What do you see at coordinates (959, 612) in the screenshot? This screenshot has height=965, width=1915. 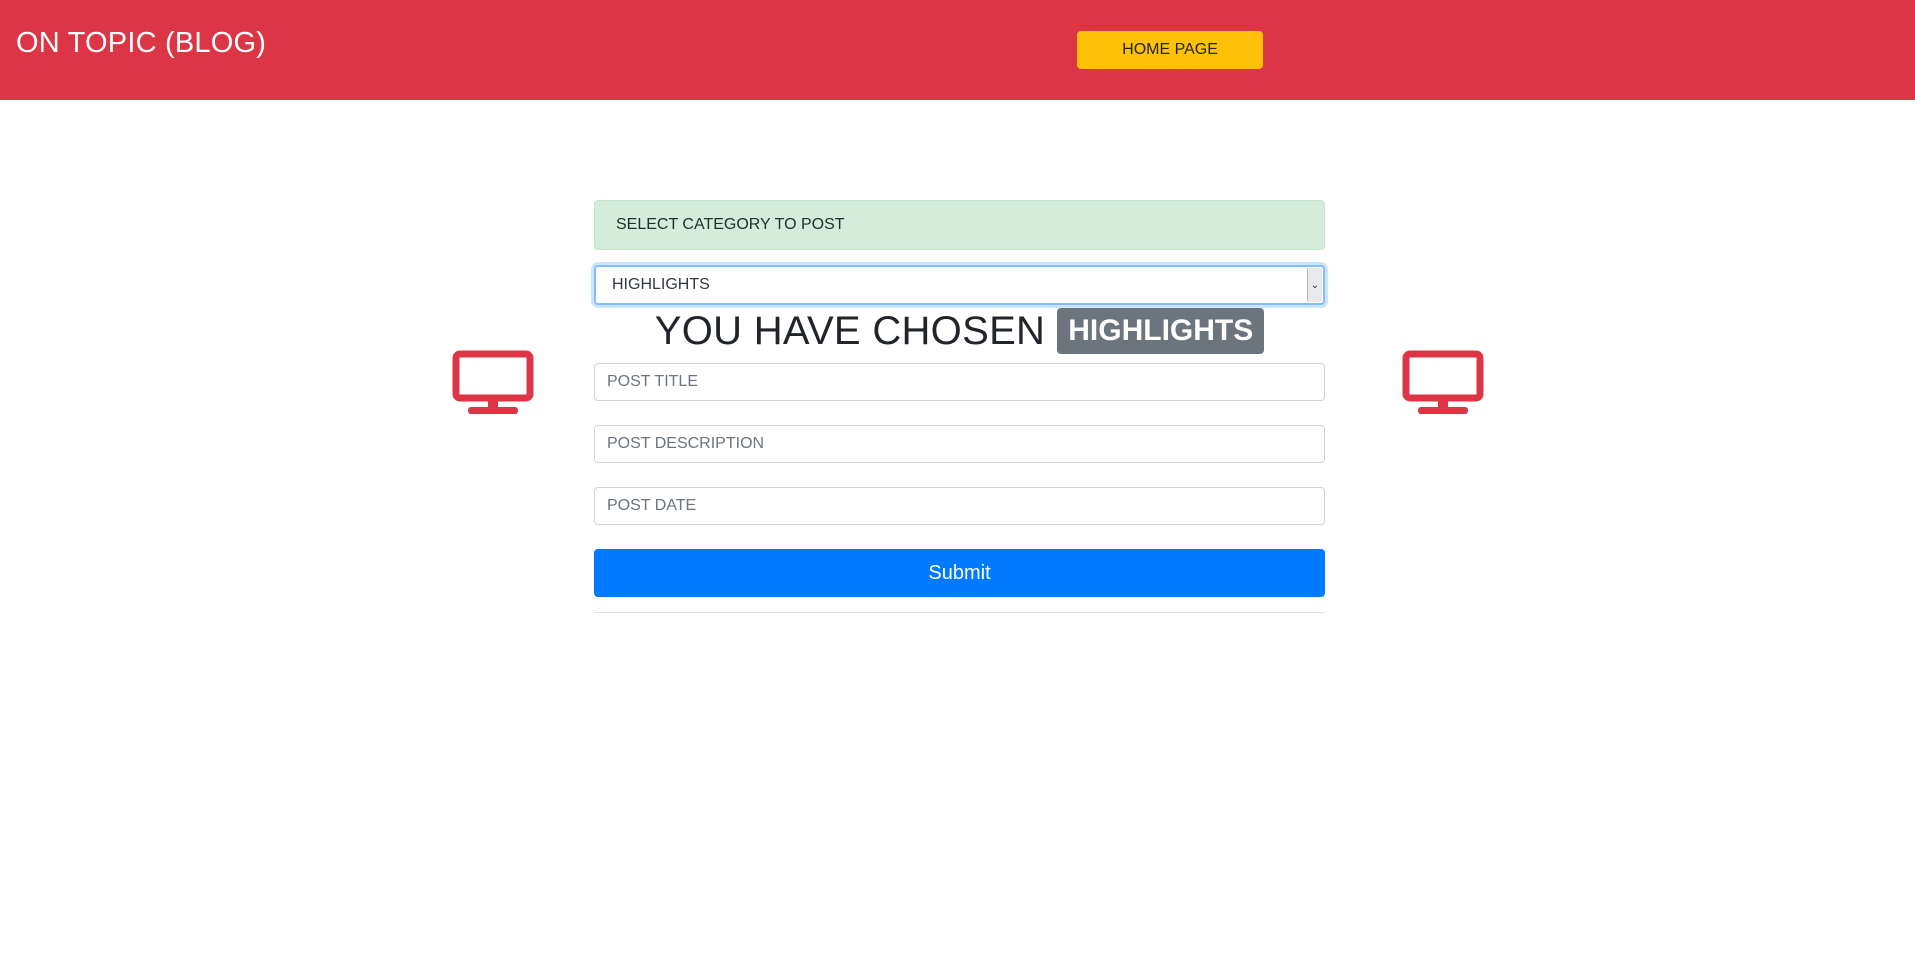 I see `form-divider` at bounding box center [959, 612].